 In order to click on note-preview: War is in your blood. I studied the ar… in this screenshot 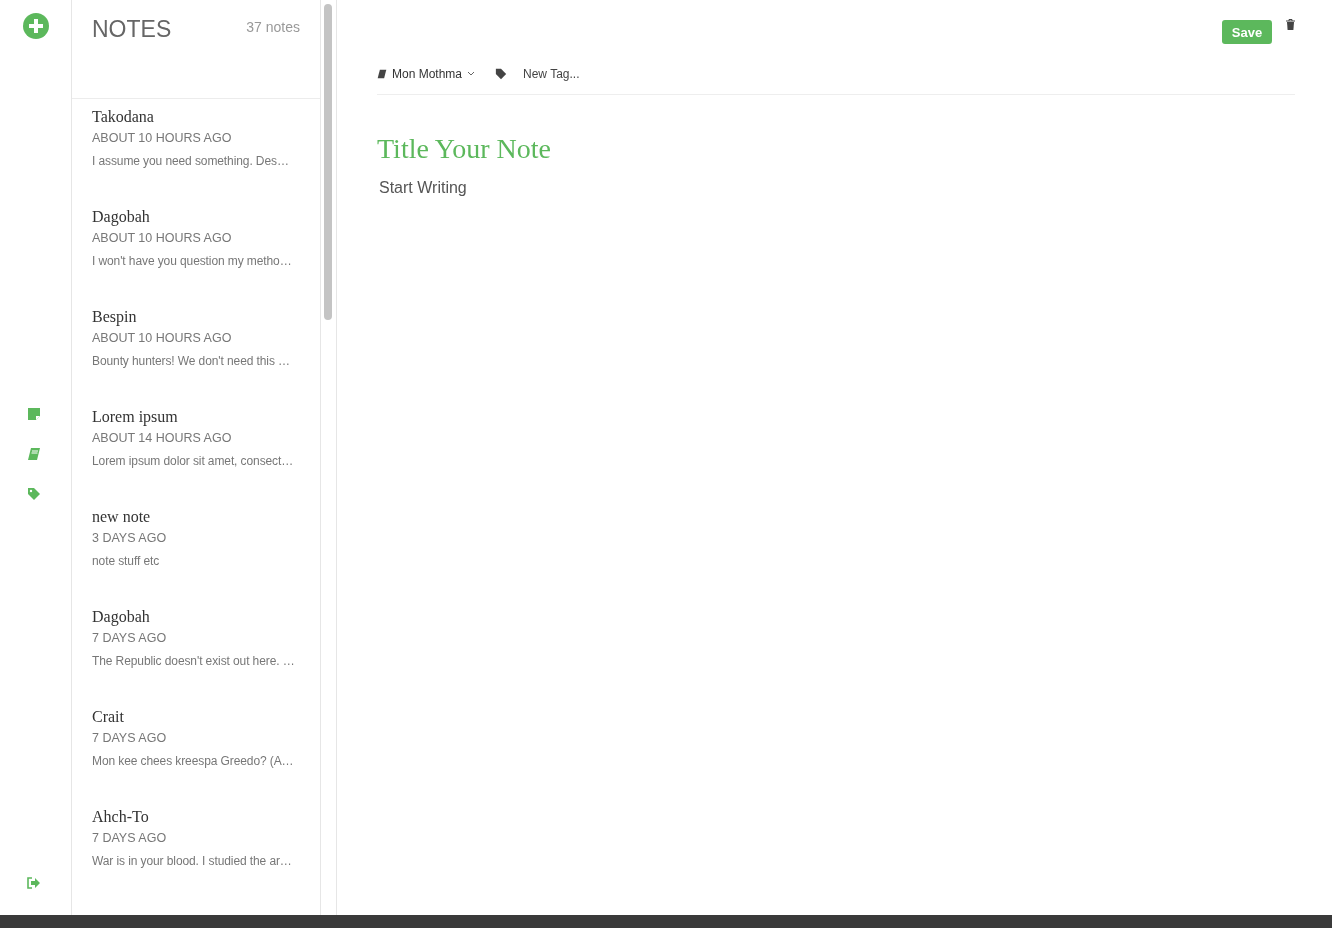, I will do `click(192, 861)`.